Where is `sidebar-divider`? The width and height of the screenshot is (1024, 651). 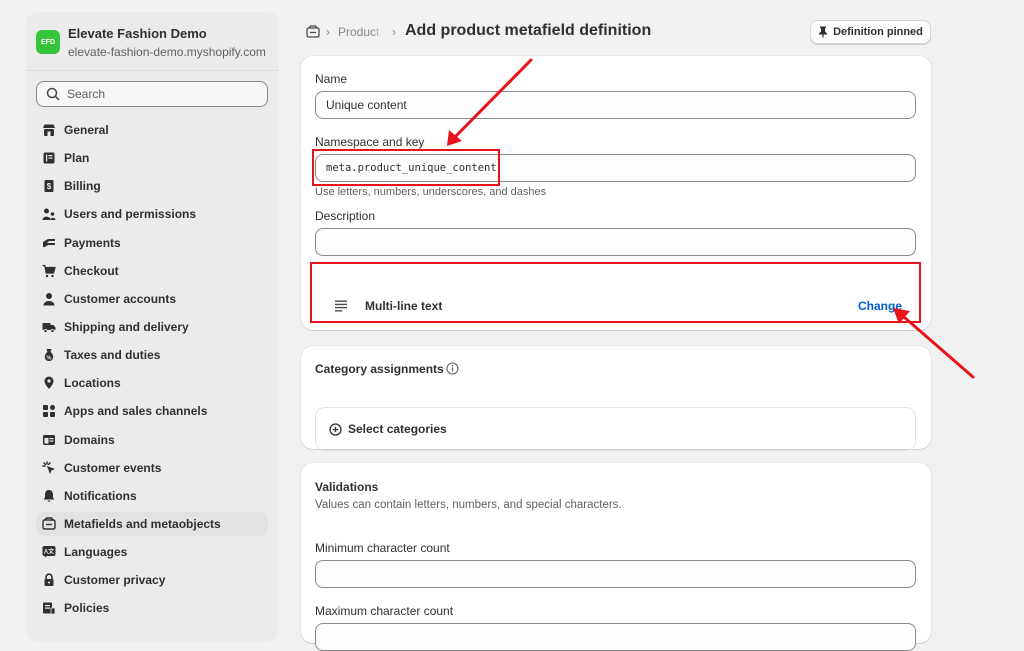
sidebar-divider is located at coordinates (152, 70).